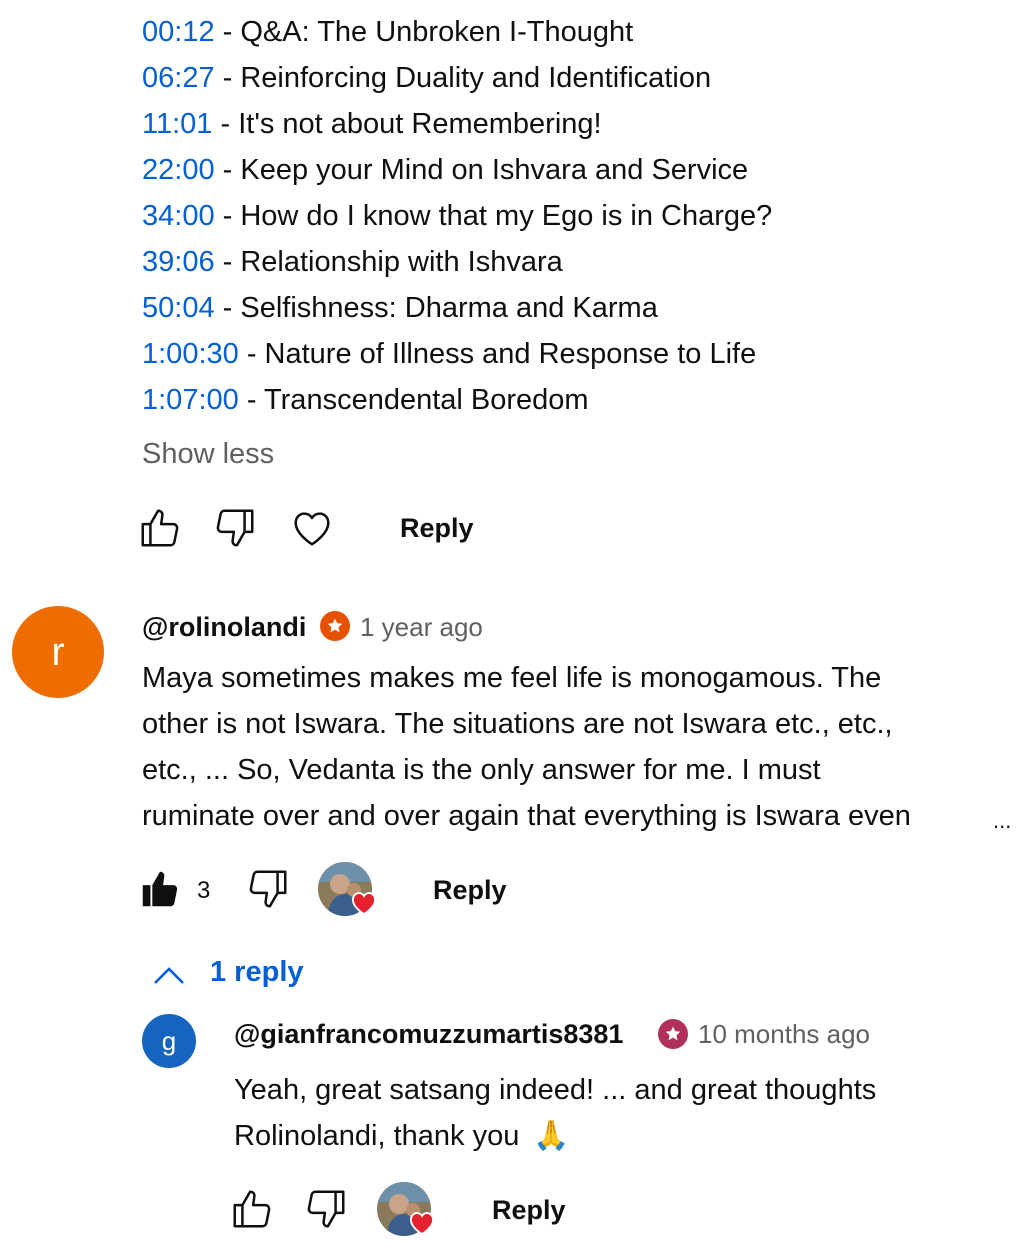 The height and width of the screenshot is (1242, 1022). What do you see at coordinates (494, 170) in the screenshot?
I see `chapter-title: Keep your Mind on Ishvara and Service` at bounding box center [494, 170].